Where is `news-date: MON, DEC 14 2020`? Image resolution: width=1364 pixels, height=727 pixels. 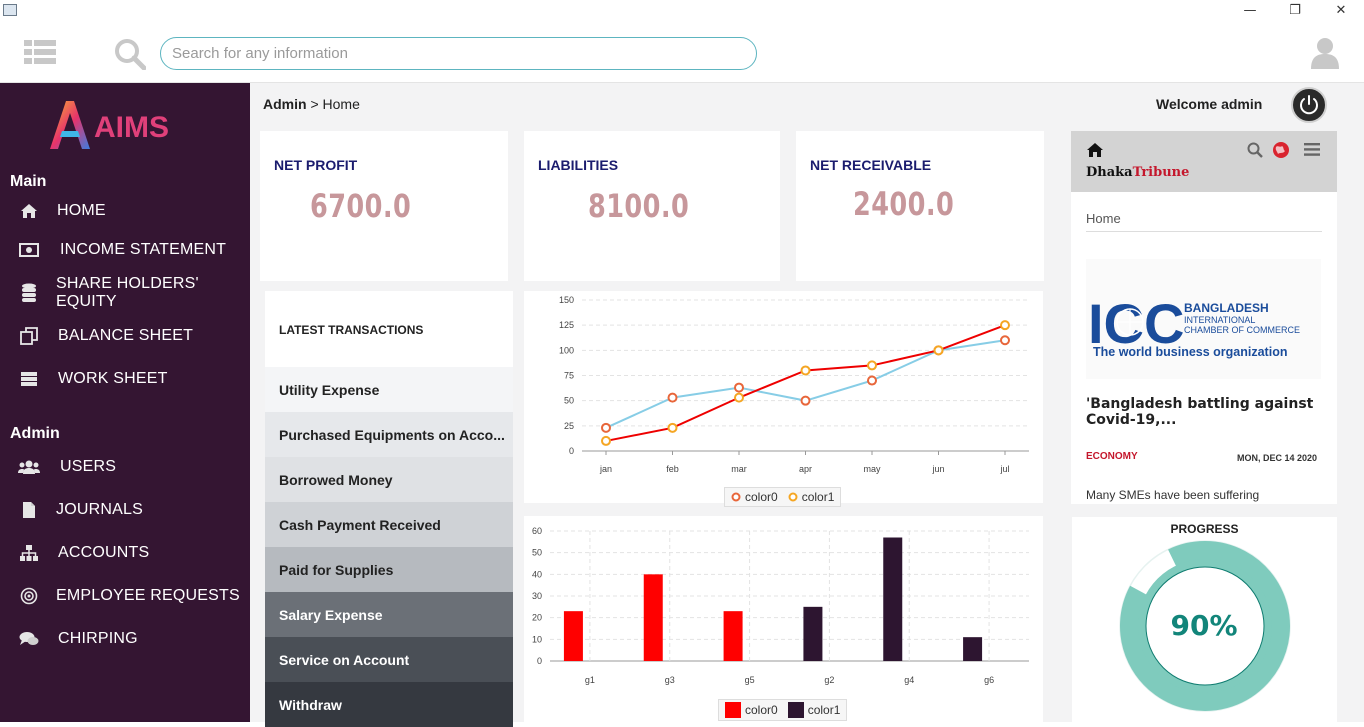 news-date: MON, DEC 14 2020 is located at coordinates (1277, 458).